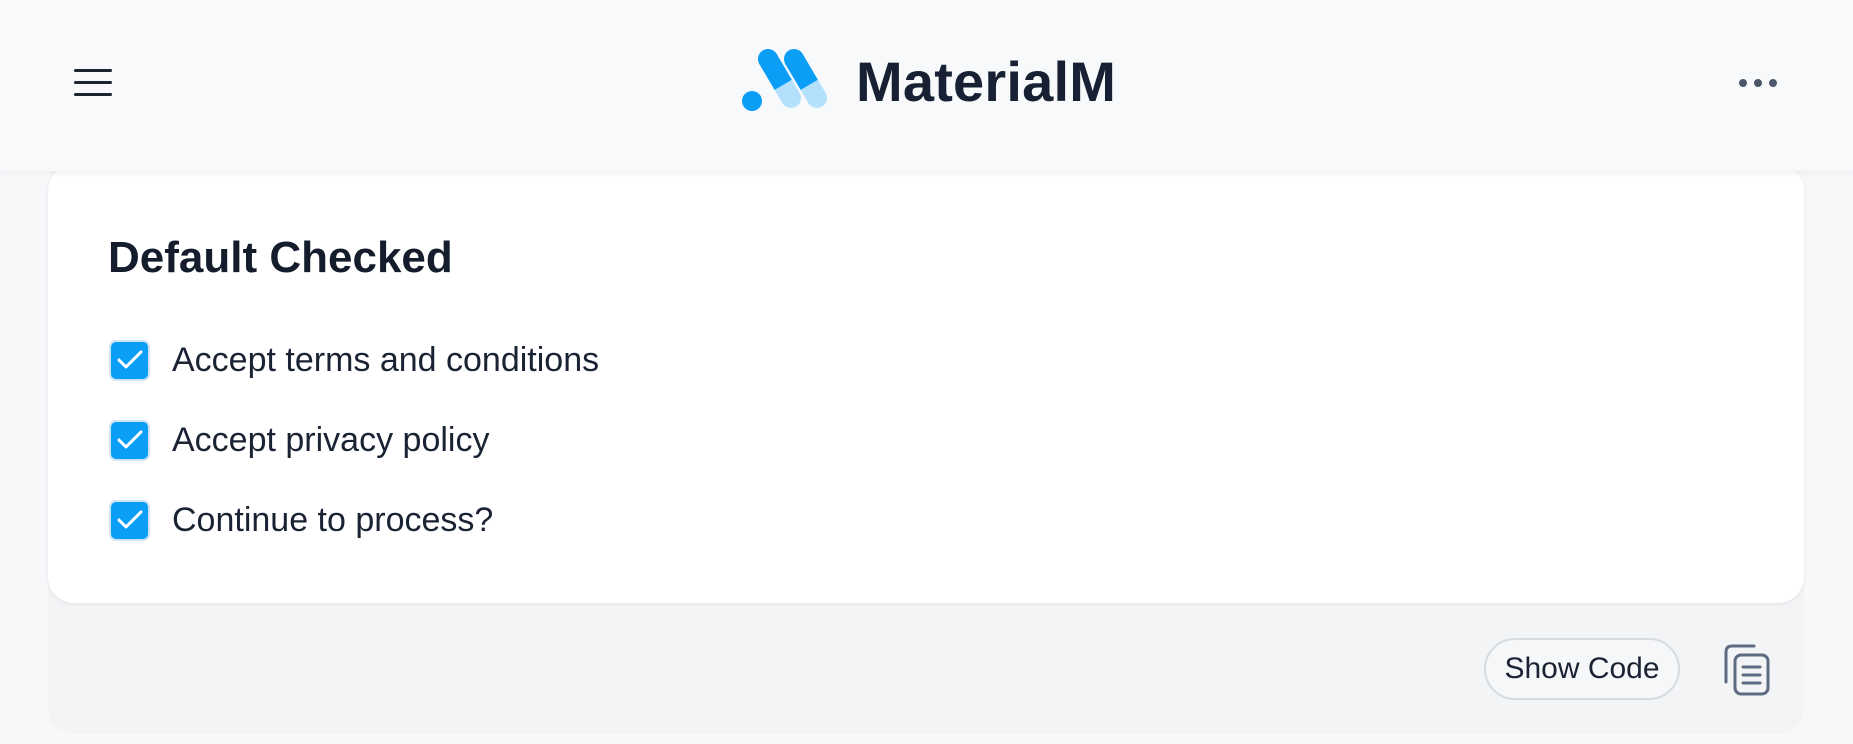 The width and height of the screenshot is (1853, 744). I want to click on brand-name: MaterialM, so click(986, 81).